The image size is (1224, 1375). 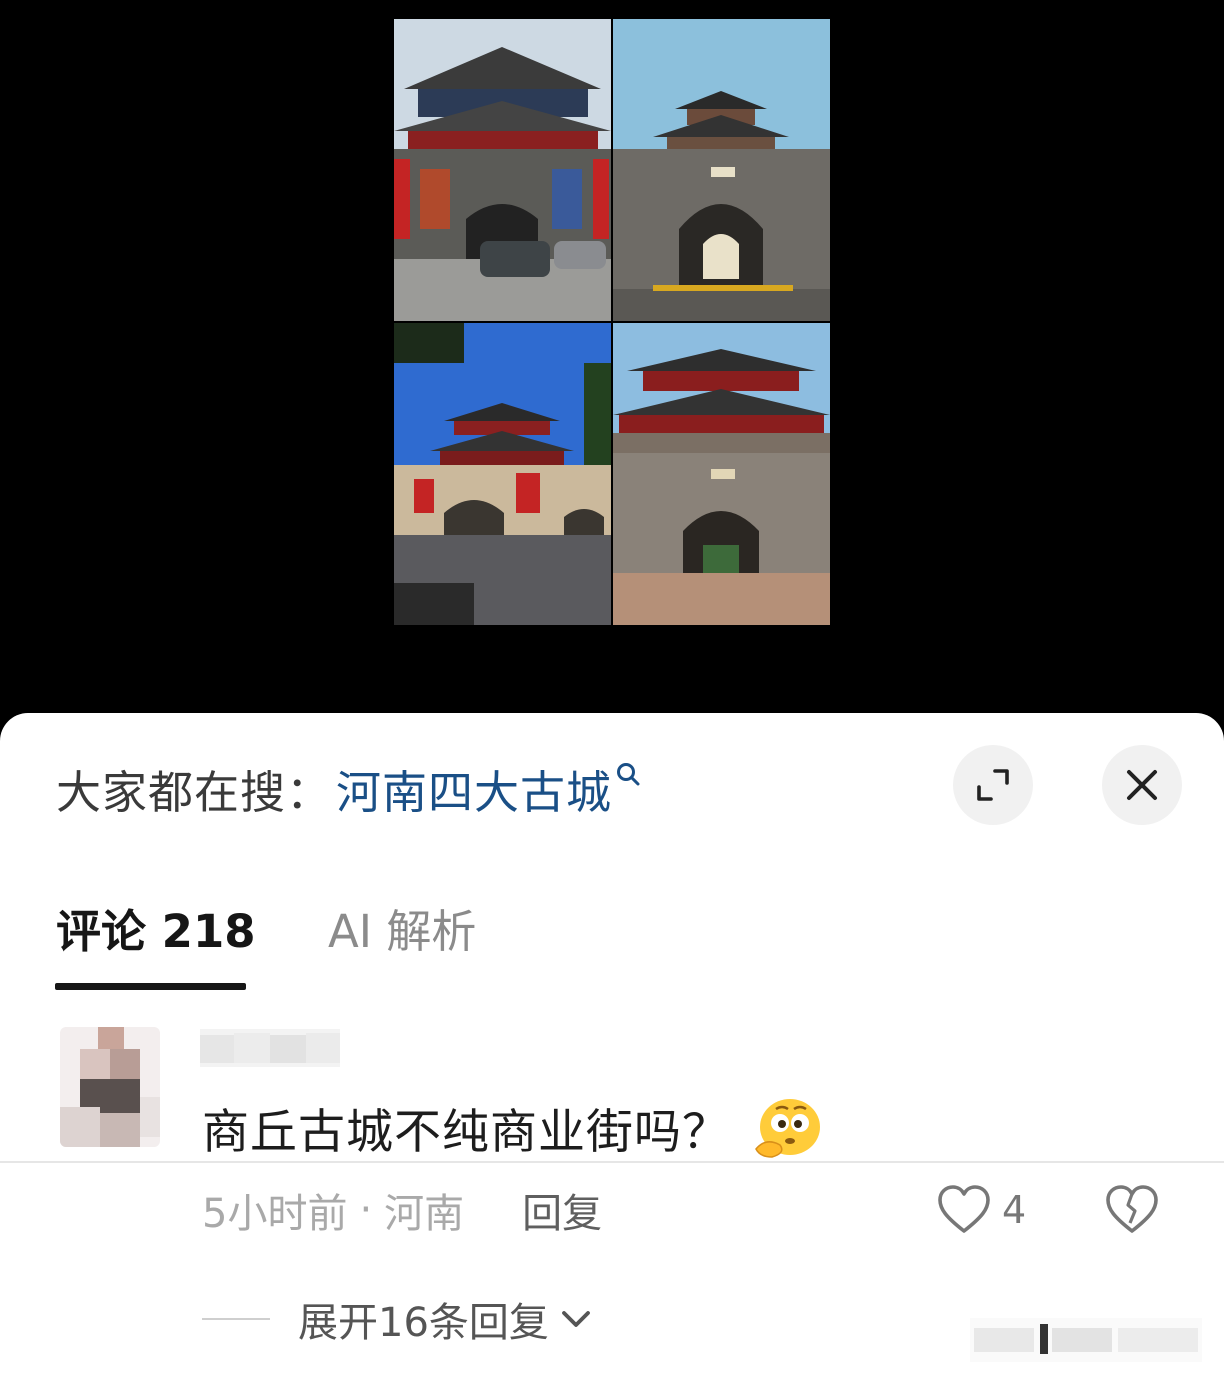 I want to click on heart-icon, so click(x=964, y=1209).